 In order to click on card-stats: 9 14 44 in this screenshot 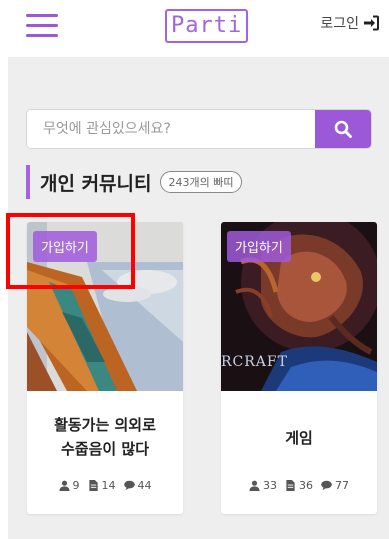, I will do `click(105, 485)`.